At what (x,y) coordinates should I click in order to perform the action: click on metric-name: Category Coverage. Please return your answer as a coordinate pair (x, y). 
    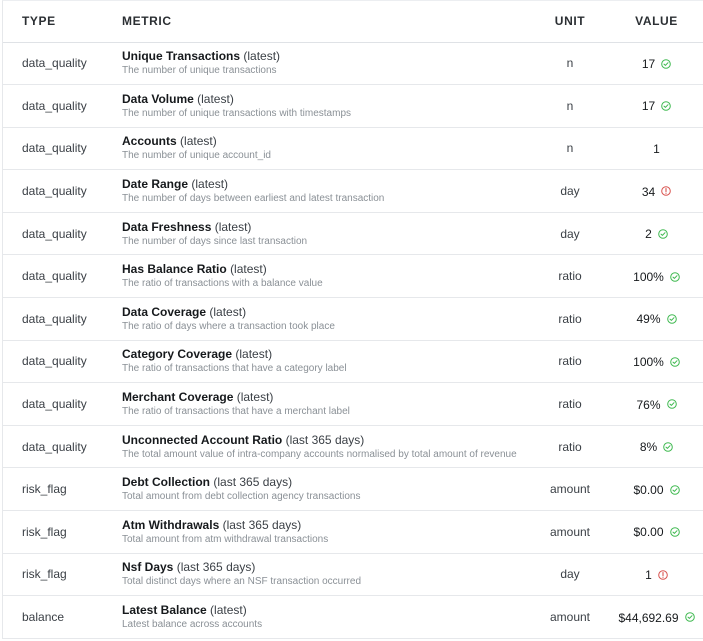
    Looking at the image, I should click on (177, 354).